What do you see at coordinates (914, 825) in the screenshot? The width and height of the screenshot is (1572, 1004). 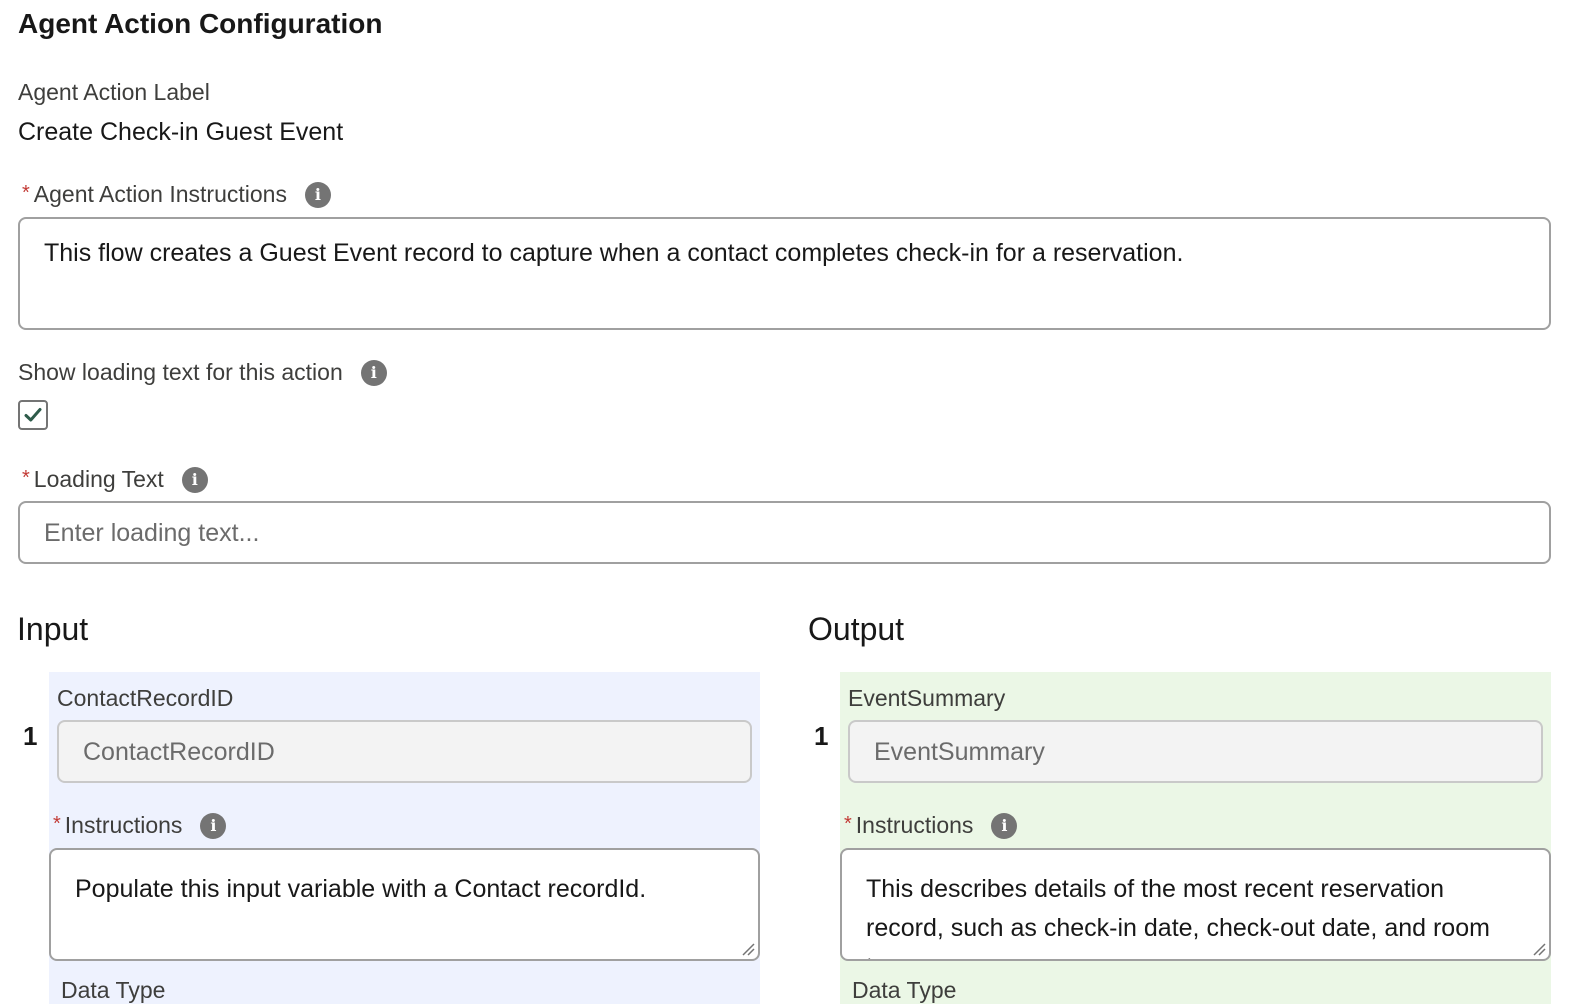 I see `output-instructions-label: Instructions` at bounding box center [914, 825].